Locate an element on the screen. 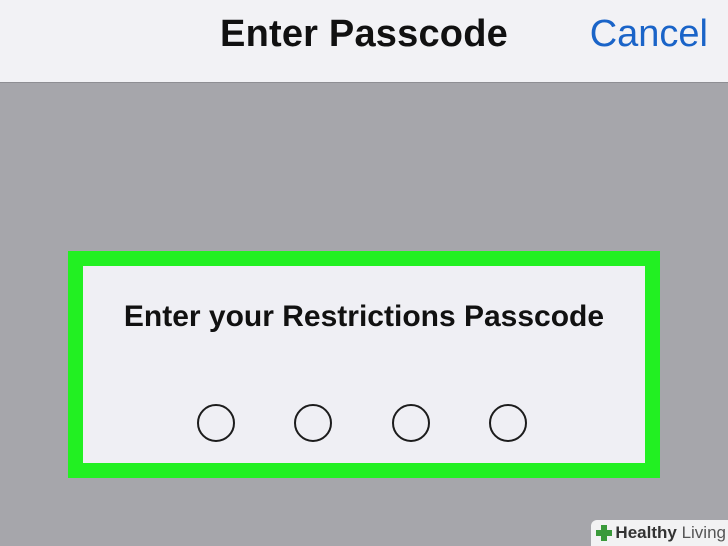 The width and height of the screenshot is (728, 546). watermark-light-text: Living is located at coordinates (703, 532).